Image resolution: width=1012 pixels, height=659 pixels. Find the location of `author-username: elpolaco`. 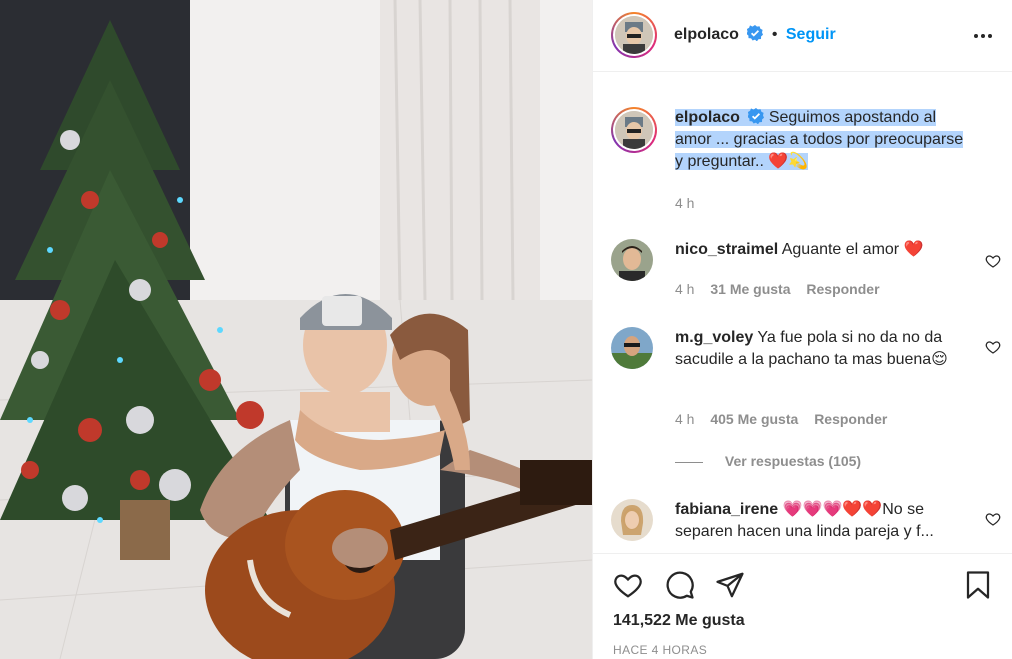

author-username: elpolaco is located at coordinates (706, 34).